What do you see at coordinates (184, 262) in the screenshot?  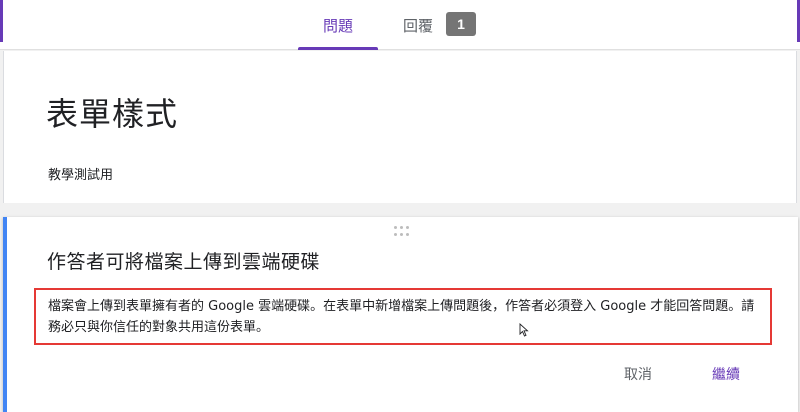 I see `dialog-title: 作答者可將檔案上傳到雲端硬碟` at bounding box center [184, 262].